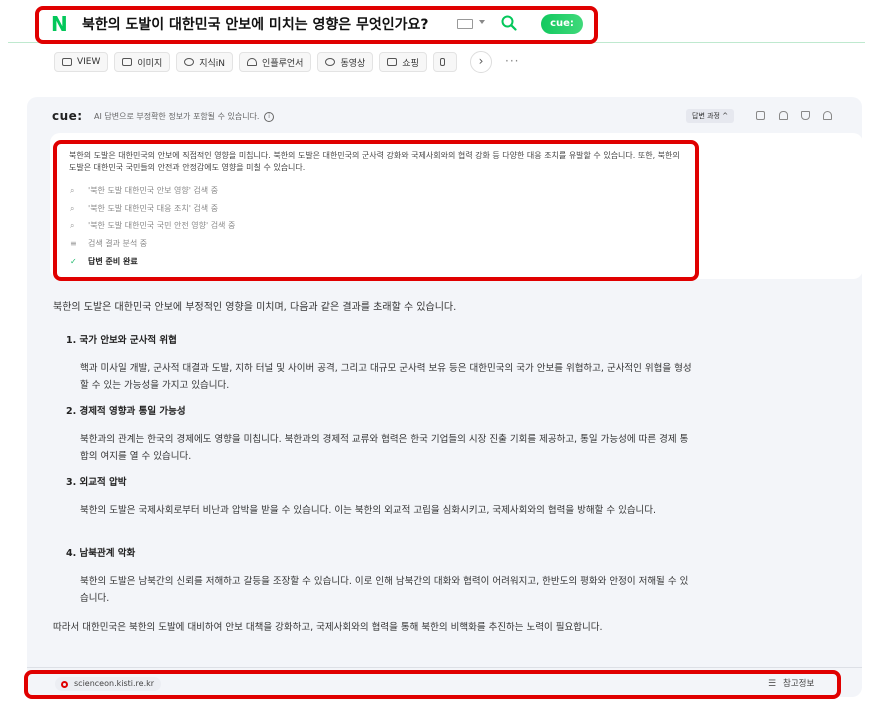  I want to click on shopping-icon, so click(392, 62).